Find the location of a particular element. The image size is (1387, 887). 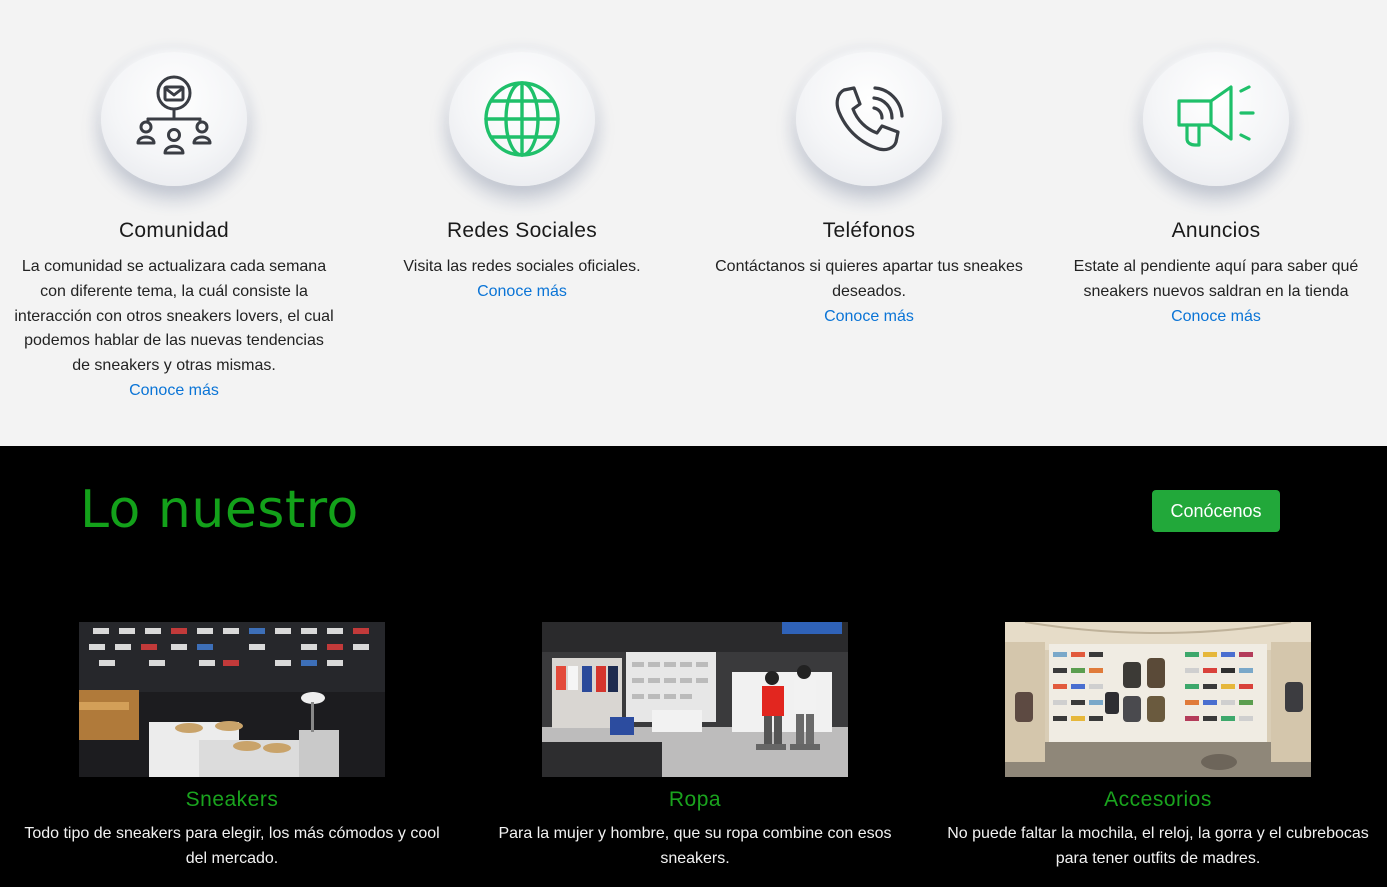

card-title: Accesorios is located at coordinates (1158, 799).